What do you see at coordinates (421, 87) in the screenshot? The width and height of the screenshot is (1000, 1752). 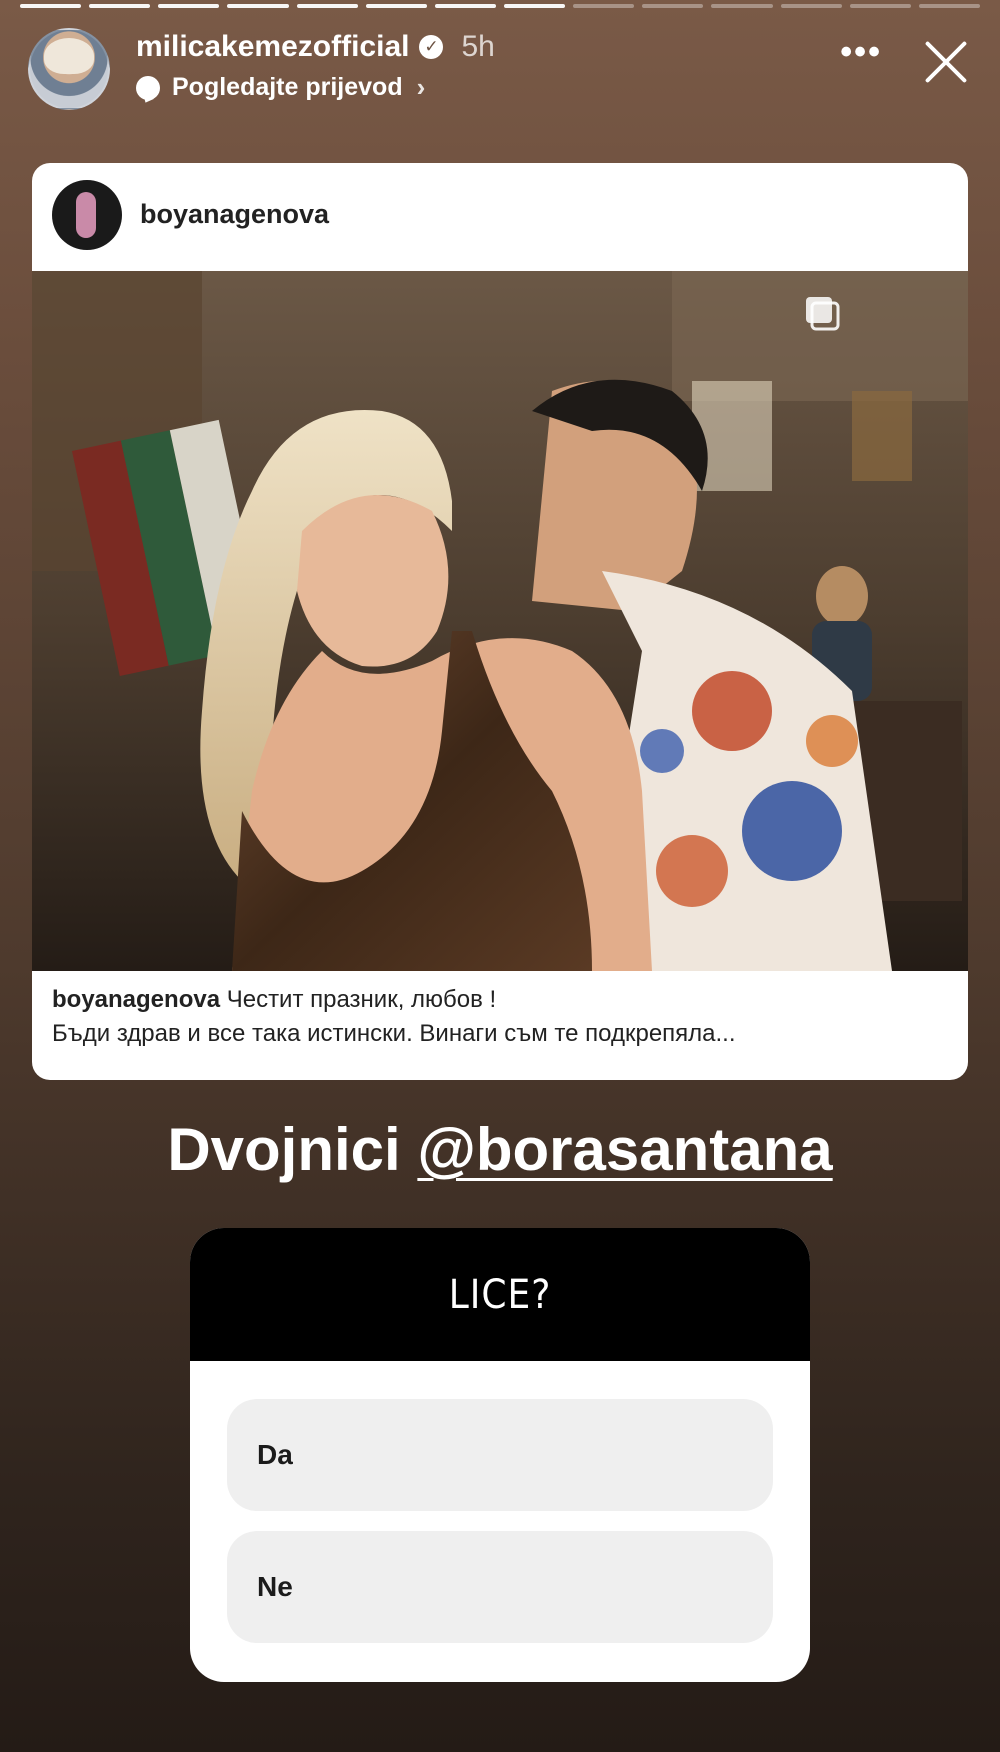 I see `chevron-right-icon: ›` at bounding box center [421, 87].